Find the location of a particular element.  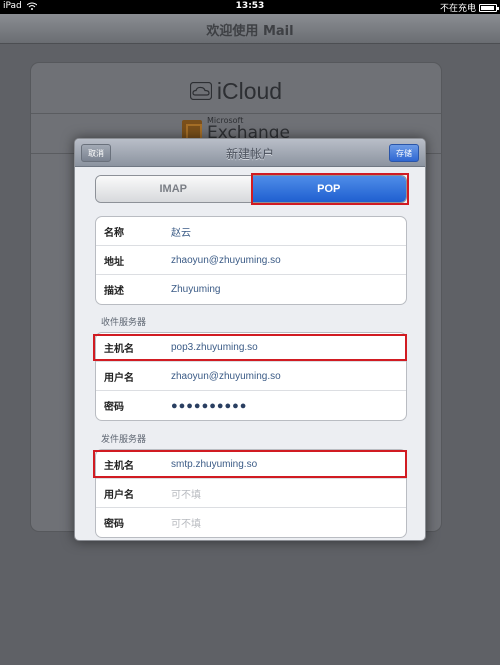

battery-icon is located at coordinates (489, 7).